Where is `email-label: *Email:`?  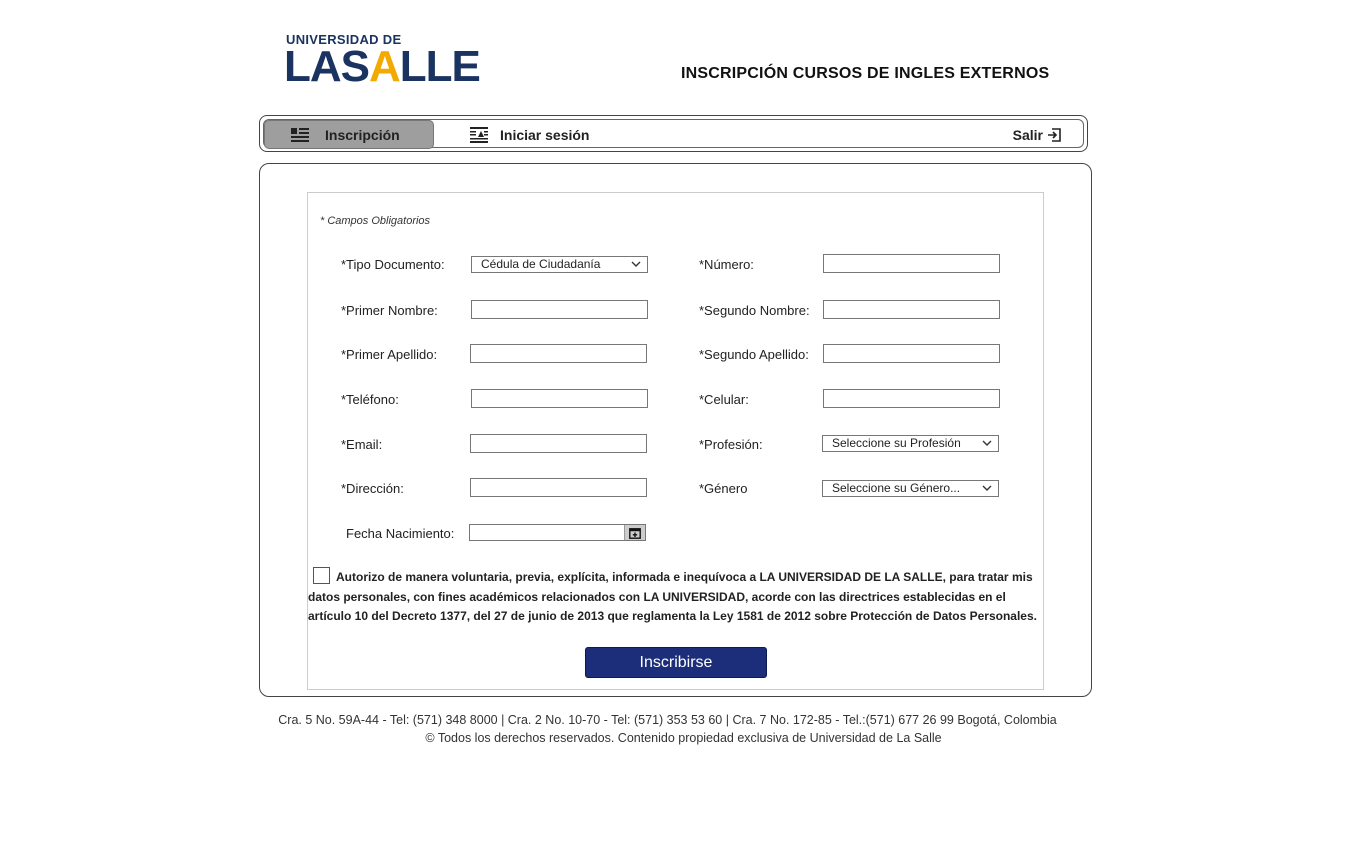
email-label: *Email: is located at coordinates (362, 444).